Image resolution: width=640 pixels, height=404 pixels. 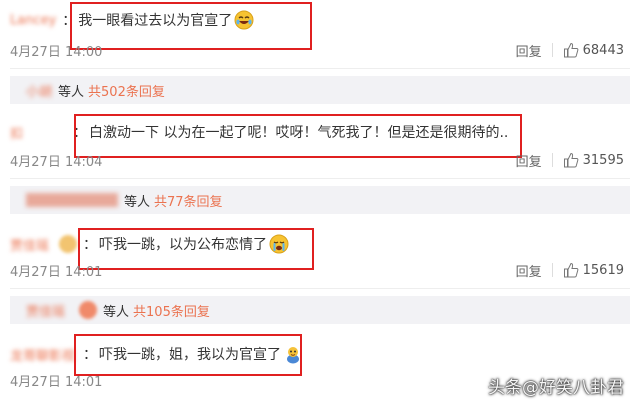 I want to click on comment-3-like-count: 15619, so click(x=603, y=270).